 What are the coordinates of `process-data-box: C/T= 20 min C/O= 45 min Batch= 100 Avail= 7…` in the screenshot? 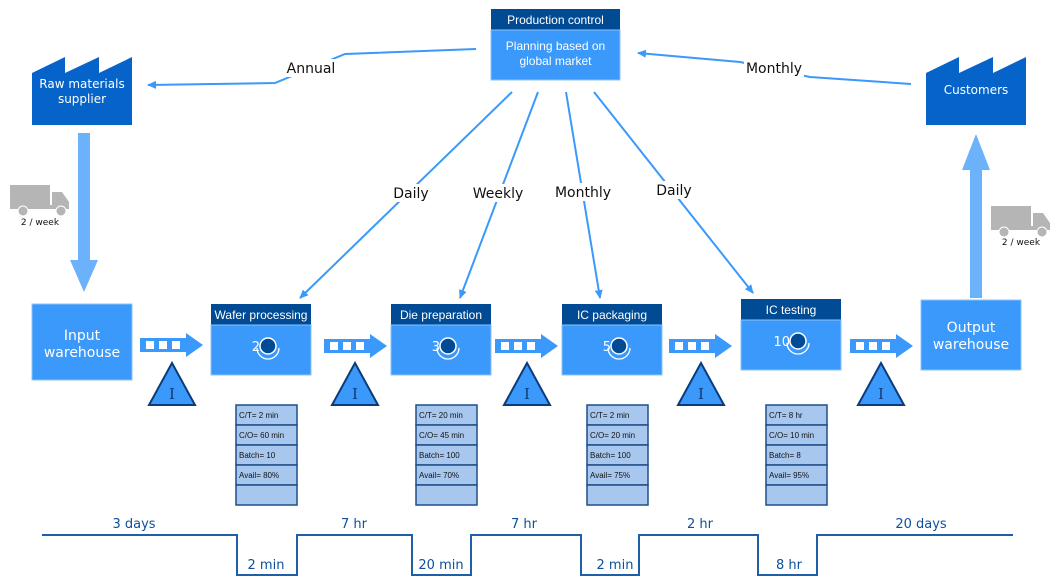 It's located at (446, 455).